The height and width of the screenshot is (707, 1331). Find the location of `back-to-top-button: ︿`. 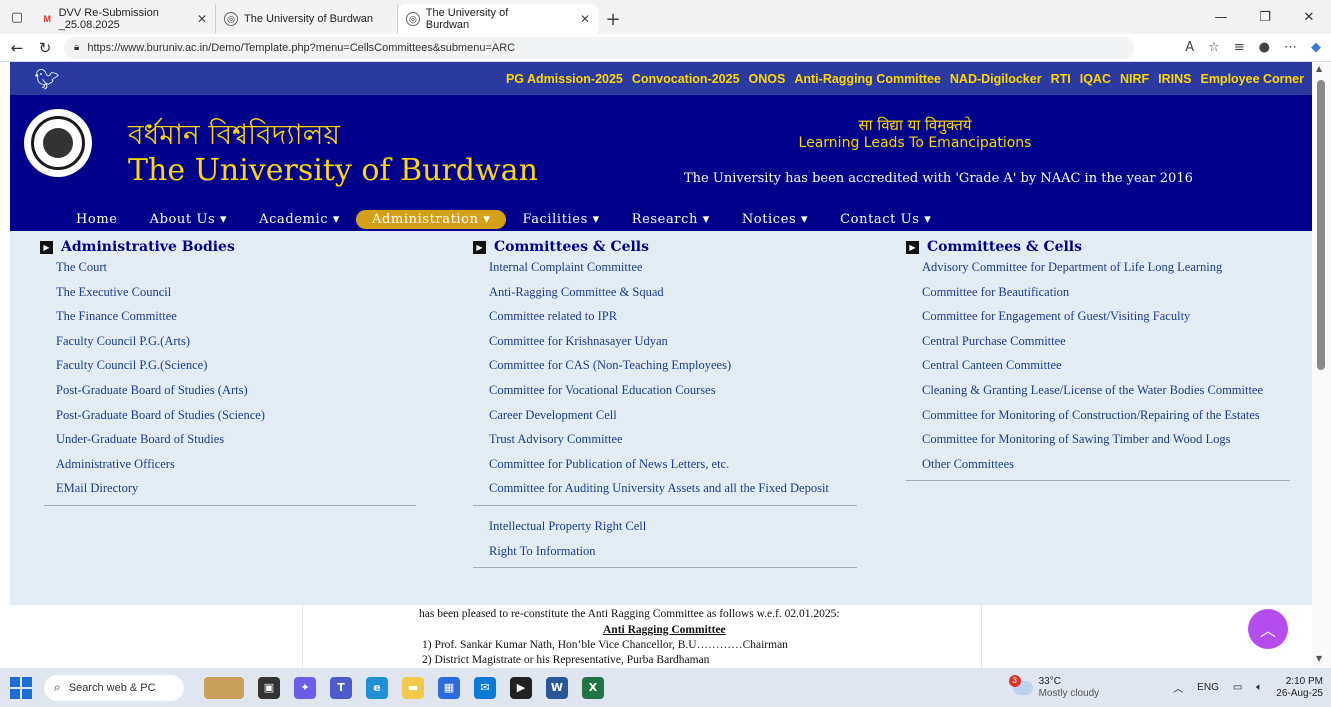

back-to-top-button: ︿ is located at coordinates (1268, 629).